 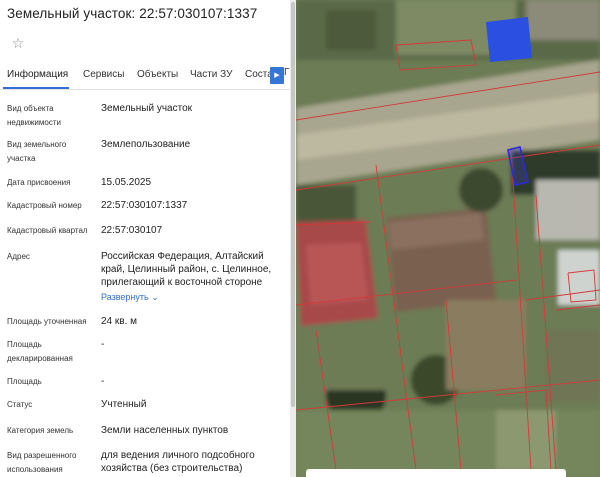 What do you see at coordinates (42, 462) in the screenshot?
I see `field-label: Вид разрешенного использования` at bounding box center [42, 462].